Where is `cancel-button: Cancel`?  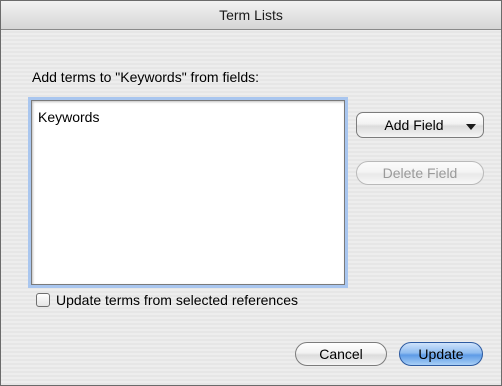 cancel-button: Cancel is located at coordinates (341, 354).